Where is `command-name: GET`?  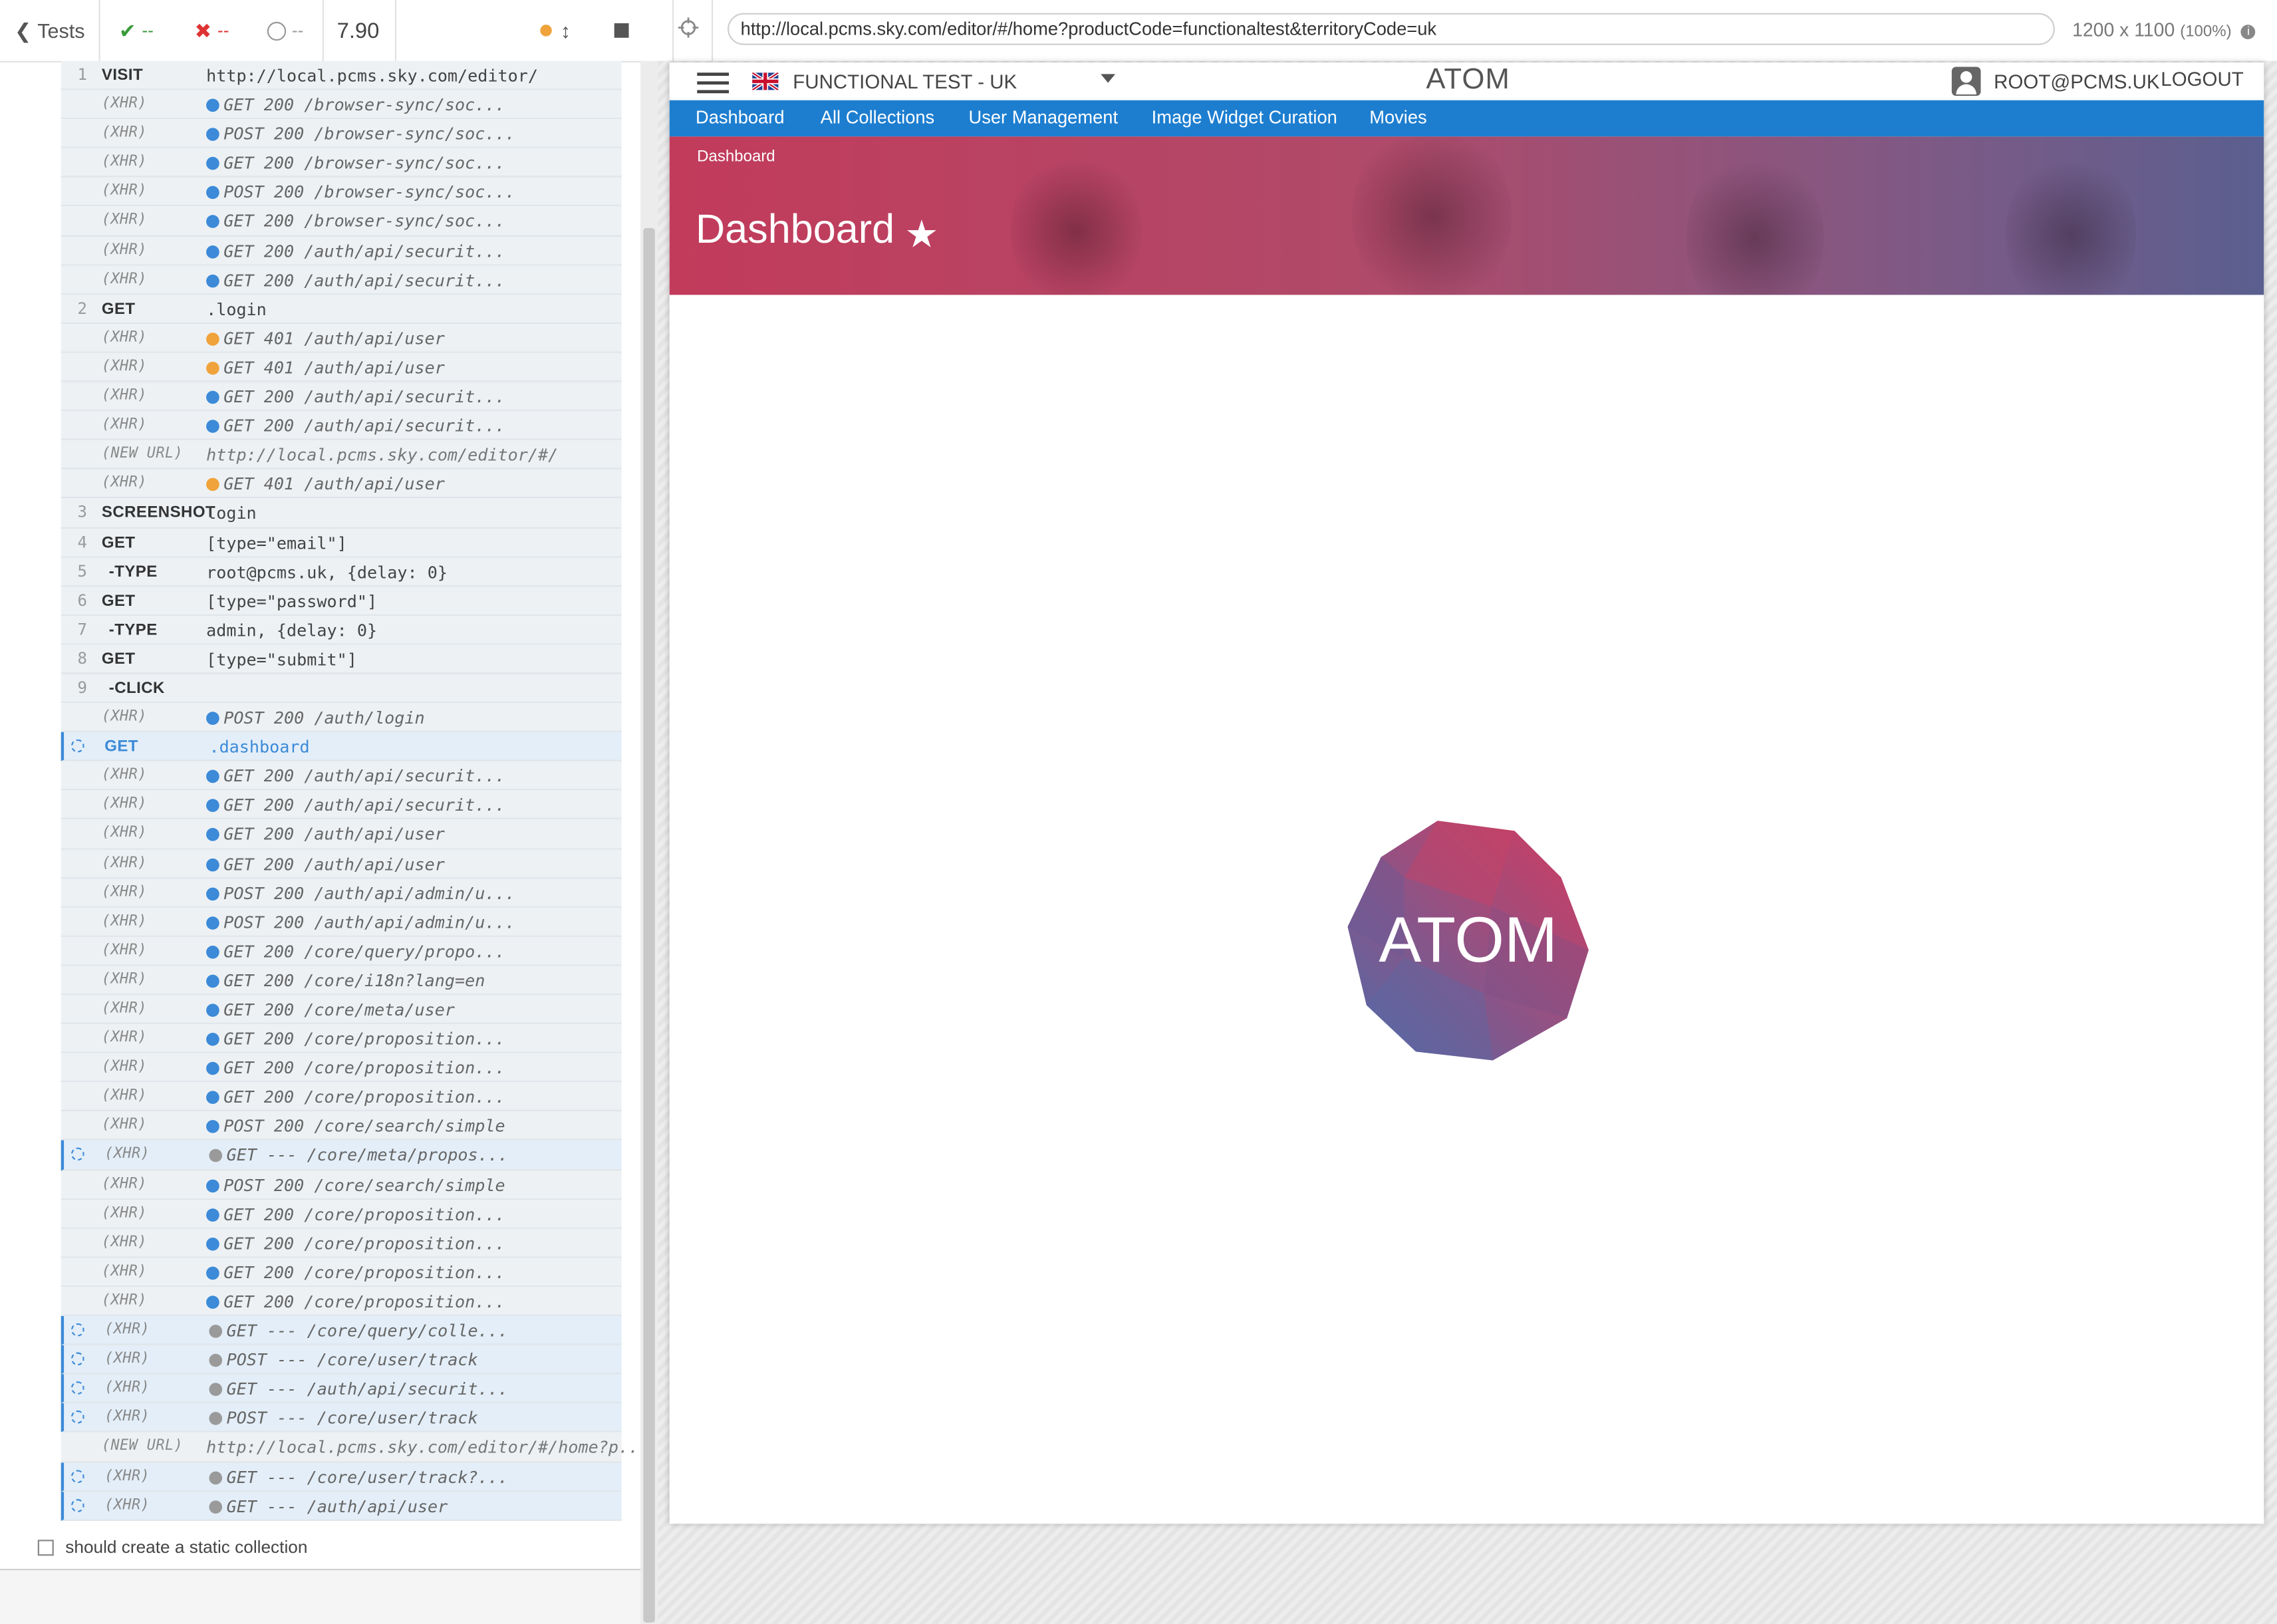 command-name: GET is located at coordinates (118, 601).